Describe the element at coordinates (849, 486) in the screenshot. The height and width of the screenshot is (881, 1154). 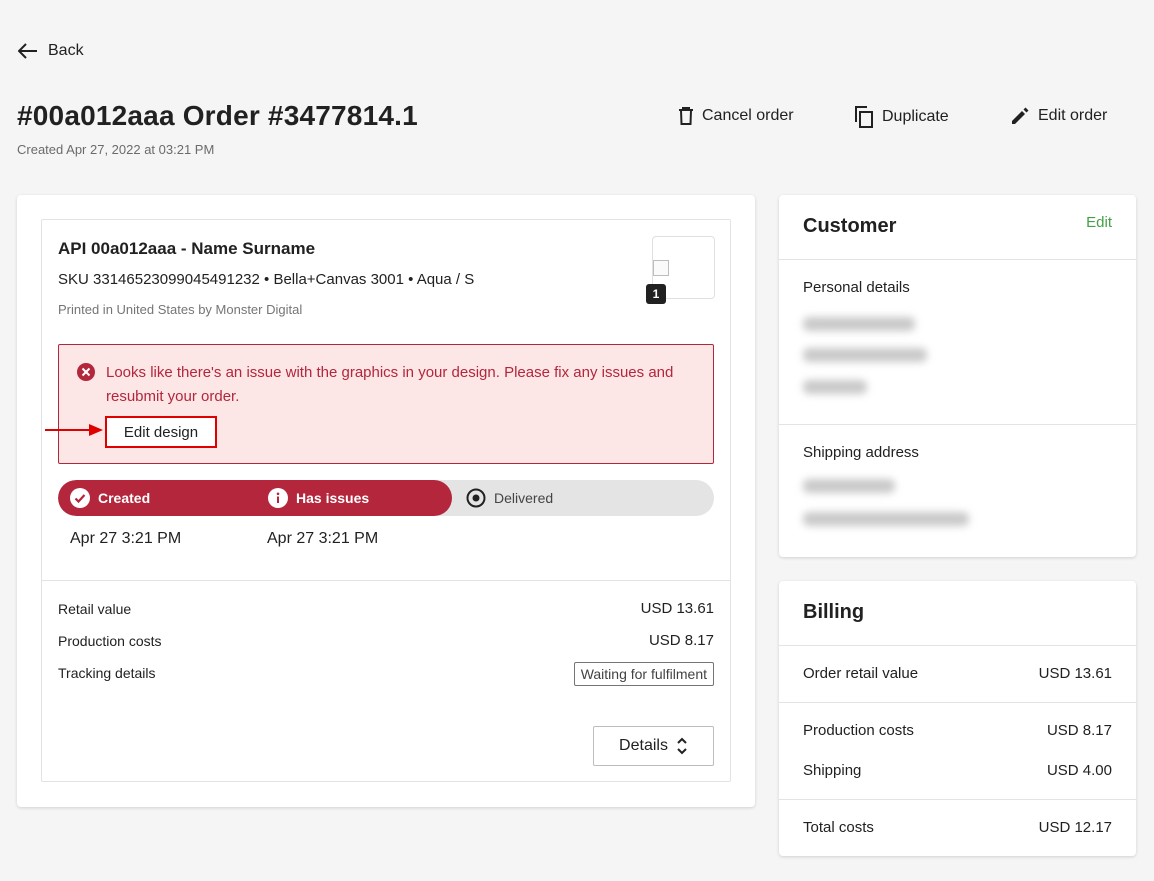
I see `redacted-street` at that location.